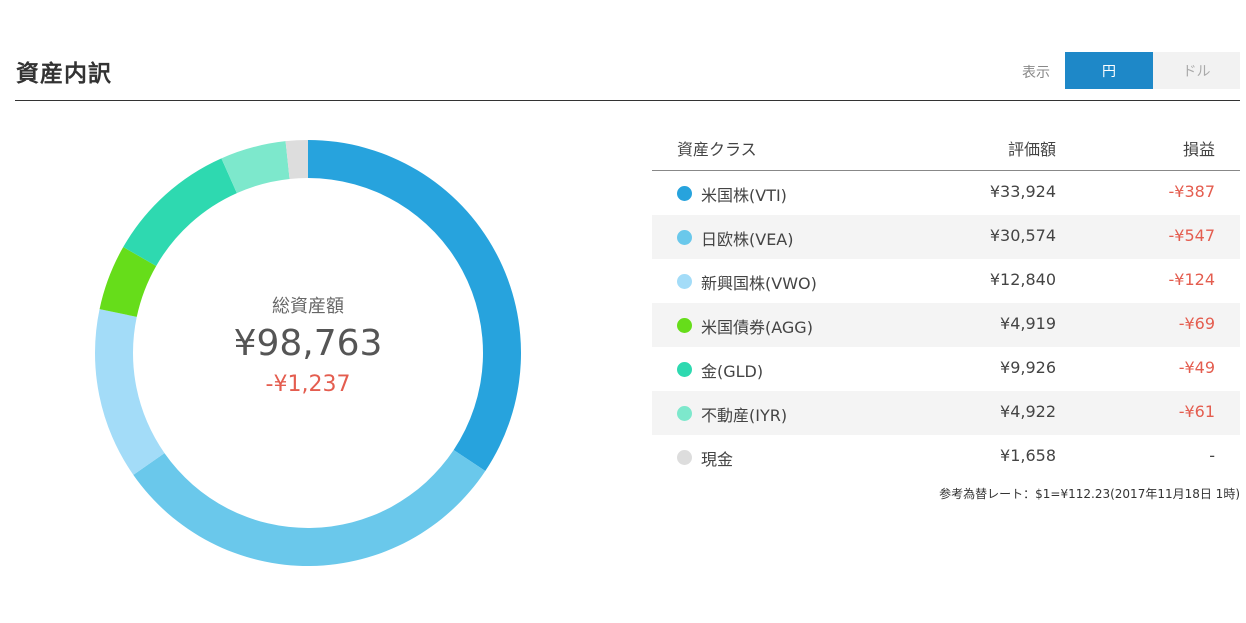  I want to click on currency-toggle: 円 ドル, so click(1152, 70).